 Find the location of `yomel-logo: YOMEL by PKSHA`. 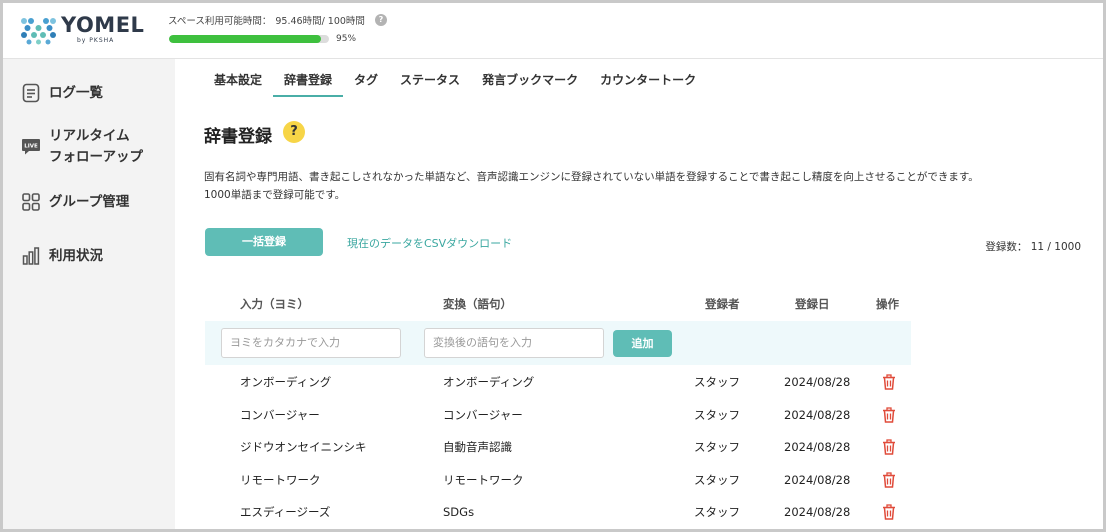

yomel-logo: YOMEL by PKSHA is located at coordinates (81, 30).